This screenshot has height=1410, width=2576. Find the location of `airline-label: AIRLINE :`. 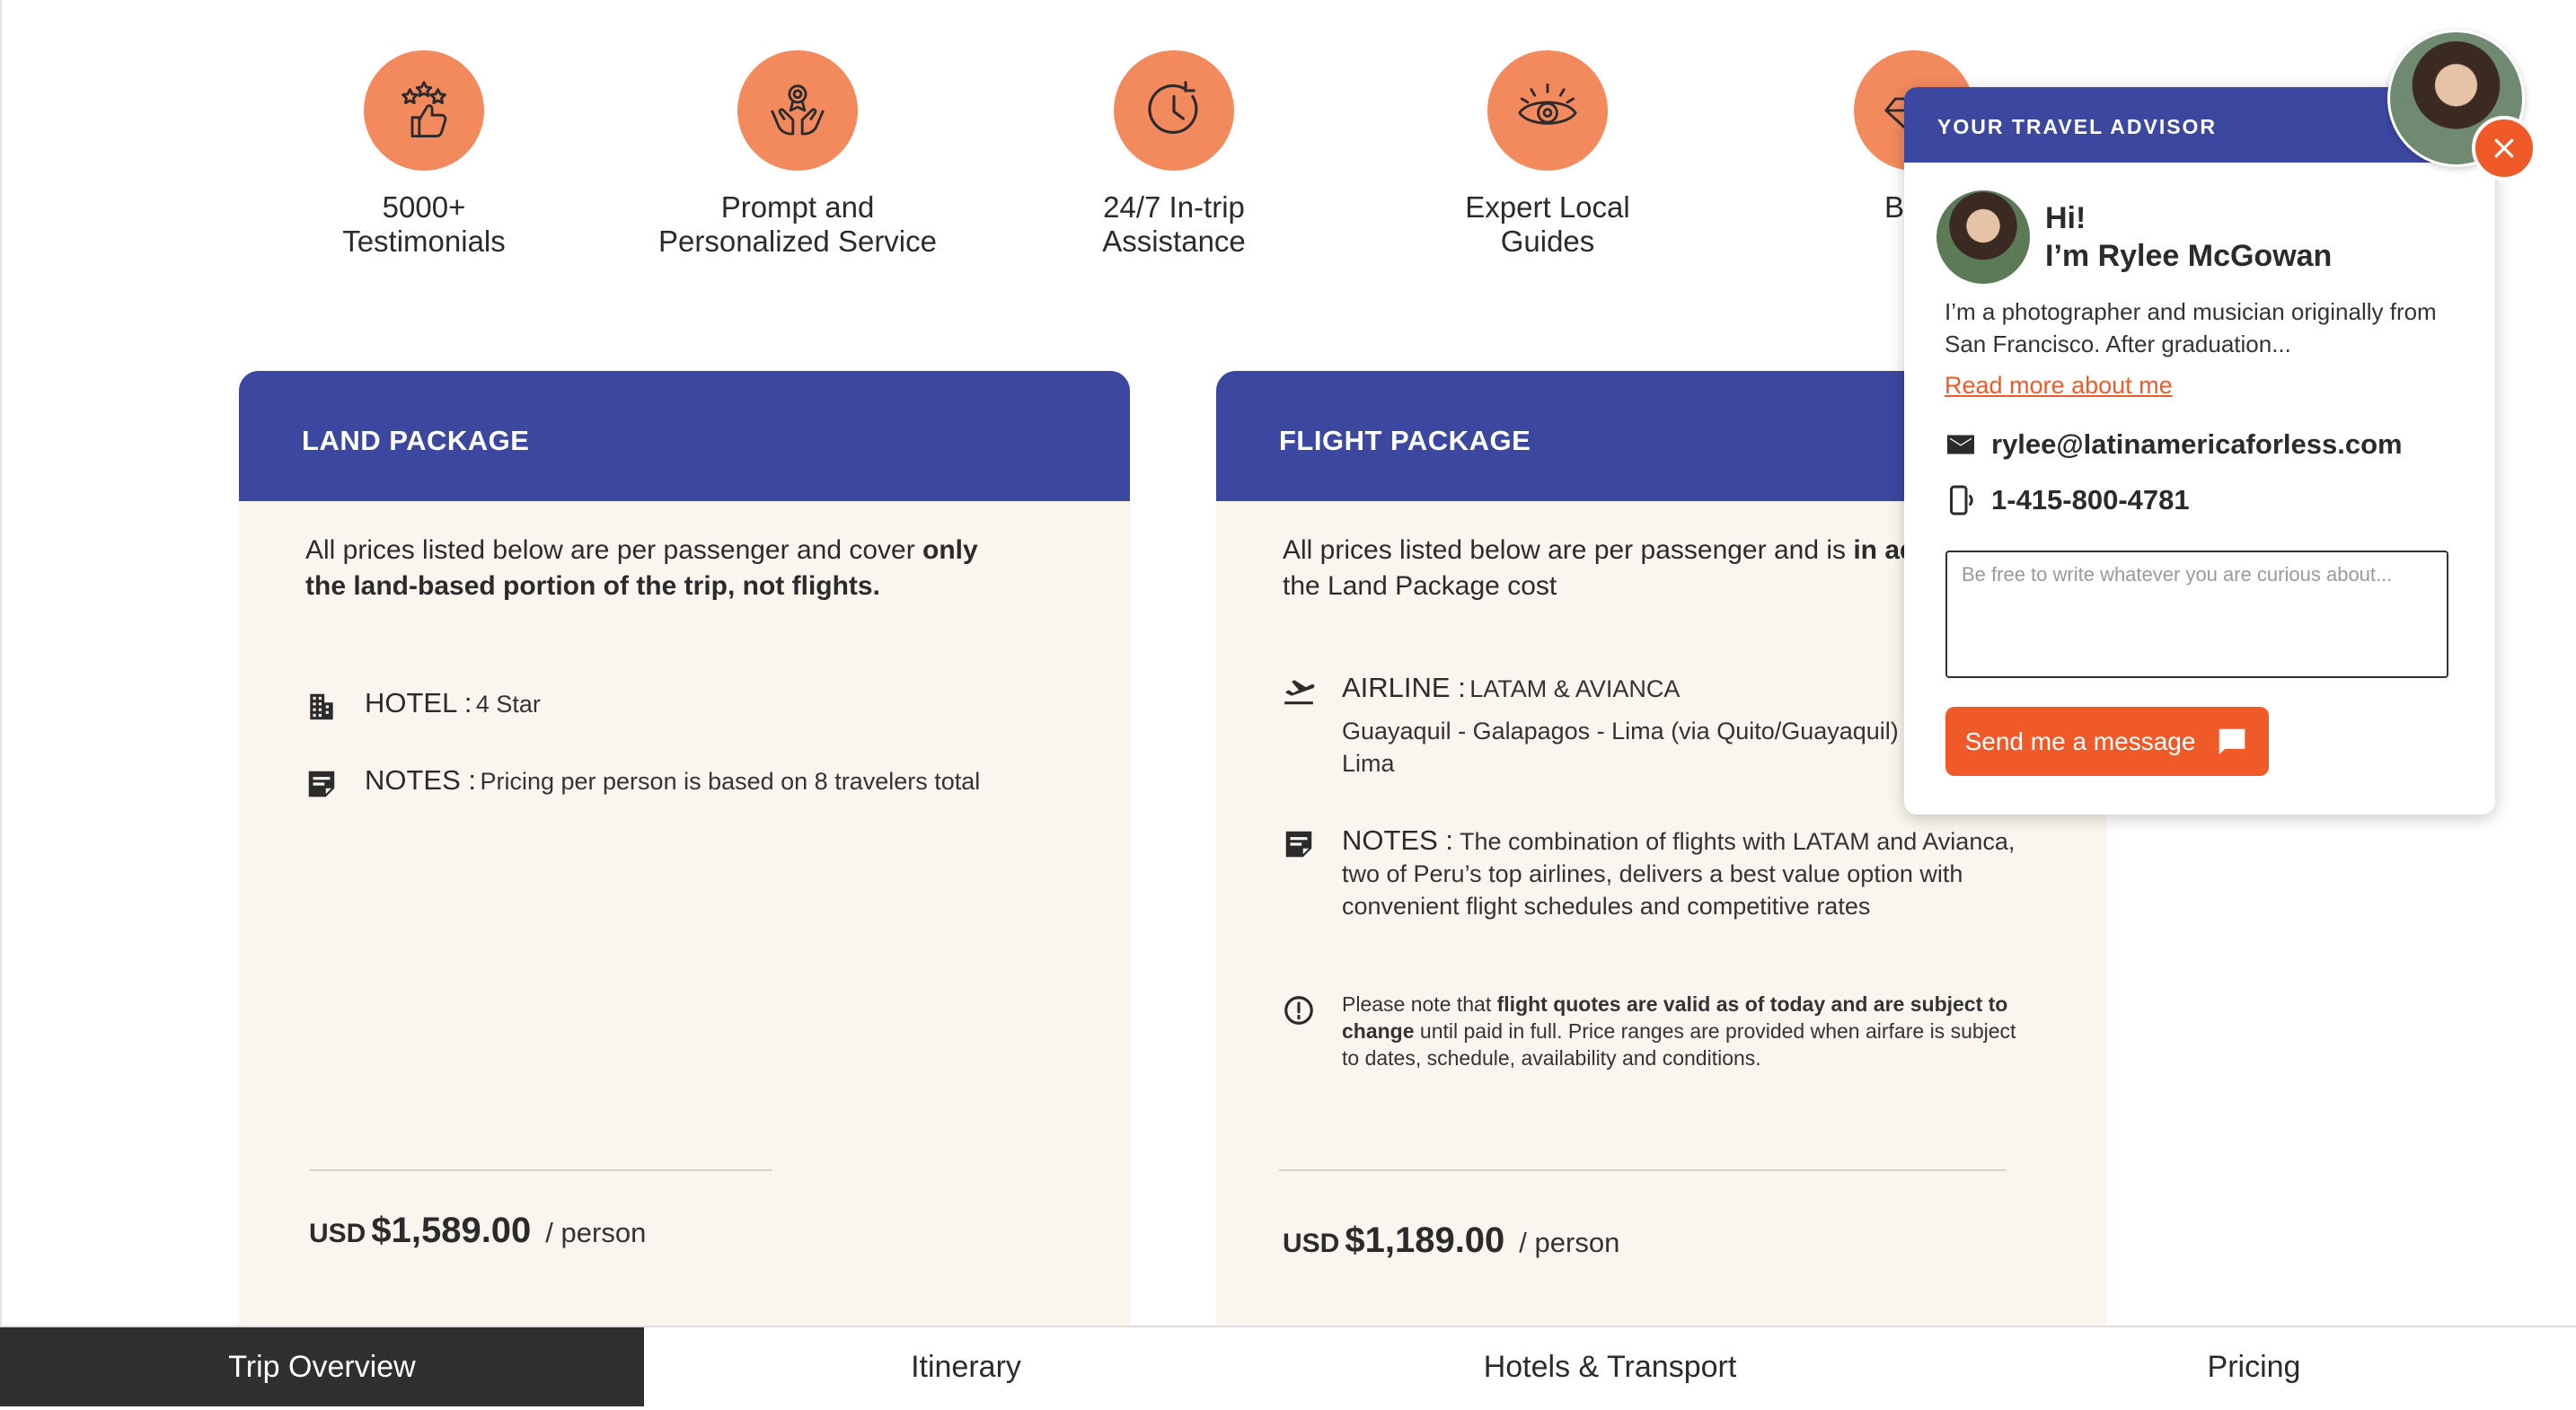

airline-label: AIRLINE : is located at coordinates (1404, 687).